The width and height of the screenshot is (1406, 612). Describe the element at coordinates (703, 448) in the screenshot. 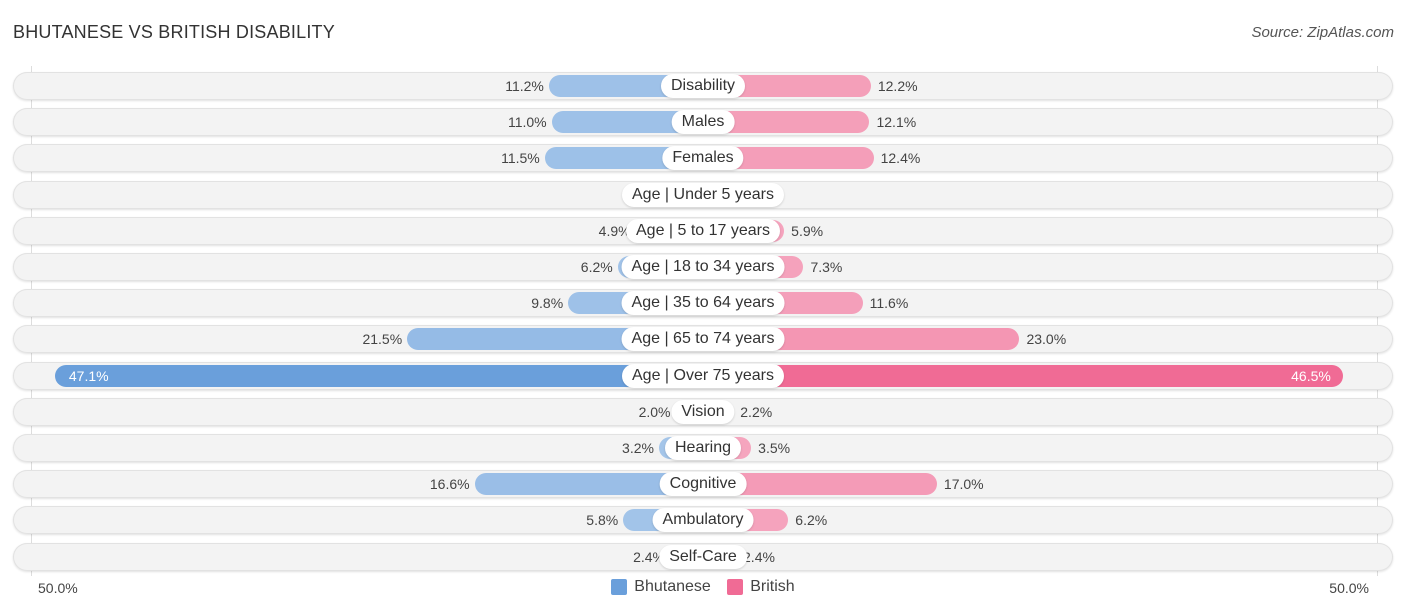

I see `category-label: Hearing` at that location.